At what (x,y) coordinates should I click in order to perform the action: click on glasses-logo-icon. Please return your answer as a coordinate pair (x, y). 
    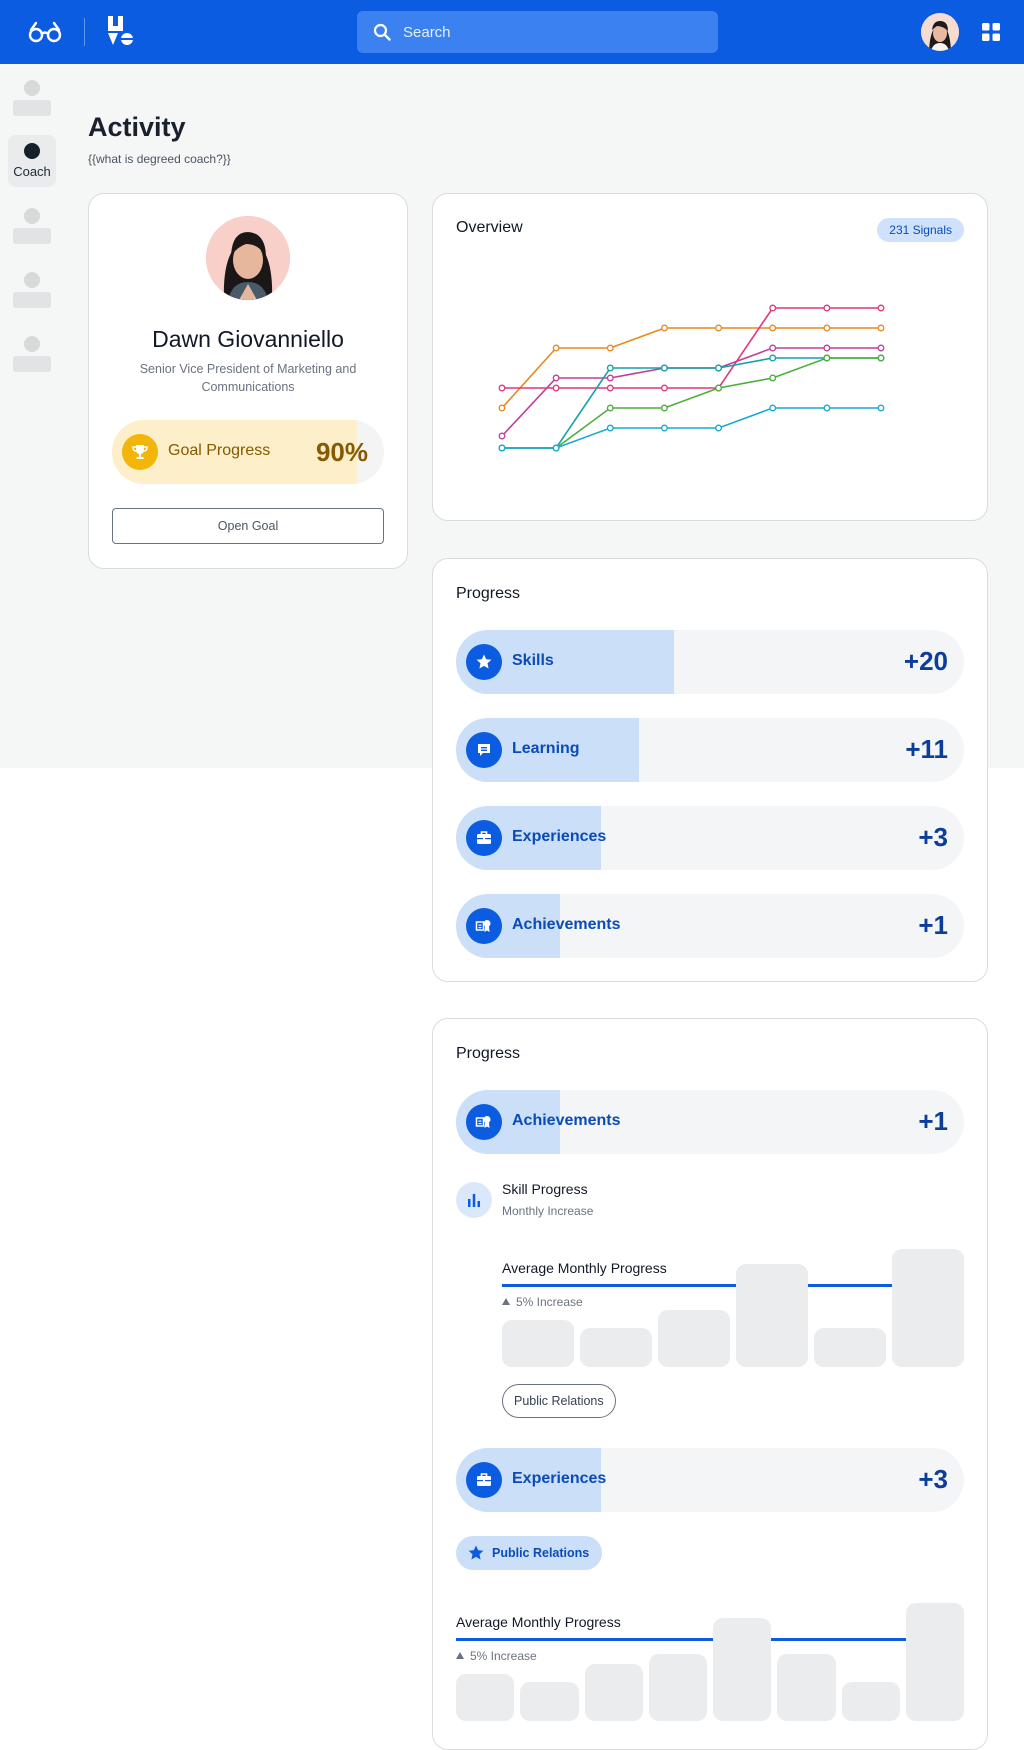
    Looking at the image, I should click on (45, 32).